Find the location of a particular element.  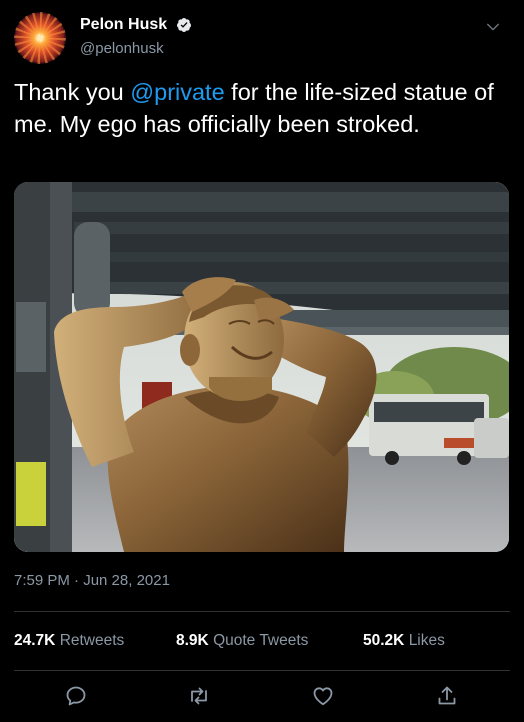

tweet-text-start: Thank you is located at coordinates (72, 92).